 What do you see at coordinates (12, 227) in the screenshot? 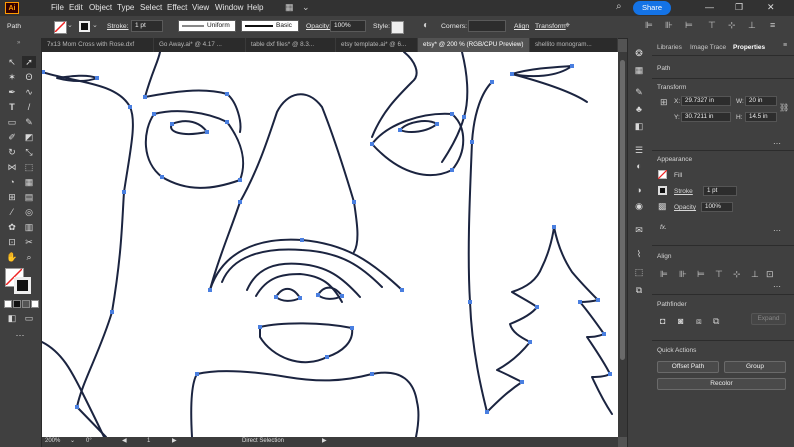
I see `symbol-sprayer-icon: ✿` at bounding box center [12, 227].